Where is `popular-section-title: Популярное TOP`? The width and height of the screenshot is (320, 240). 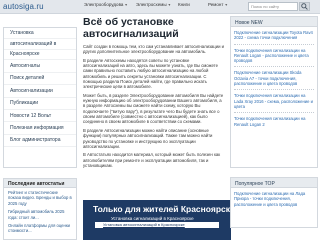
popular-section-title: Популярное TOP is located at coordinates (274, 182).